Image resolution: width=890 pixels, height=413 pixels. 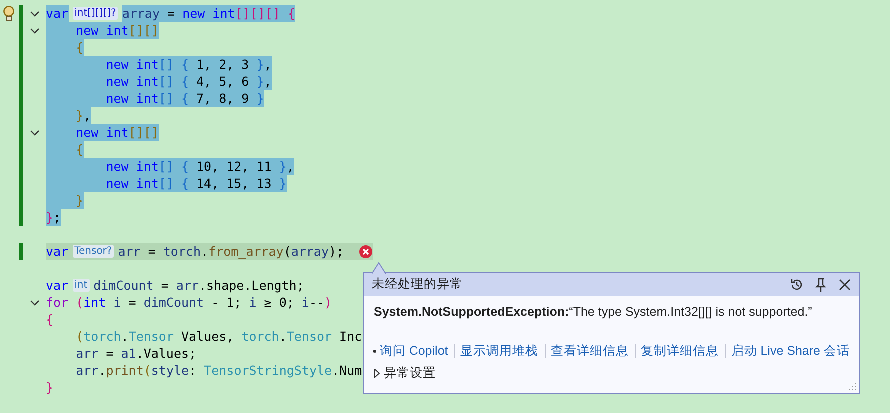 I want to click on inlay-hint: int[][][]?, so click(x=95, y=13).